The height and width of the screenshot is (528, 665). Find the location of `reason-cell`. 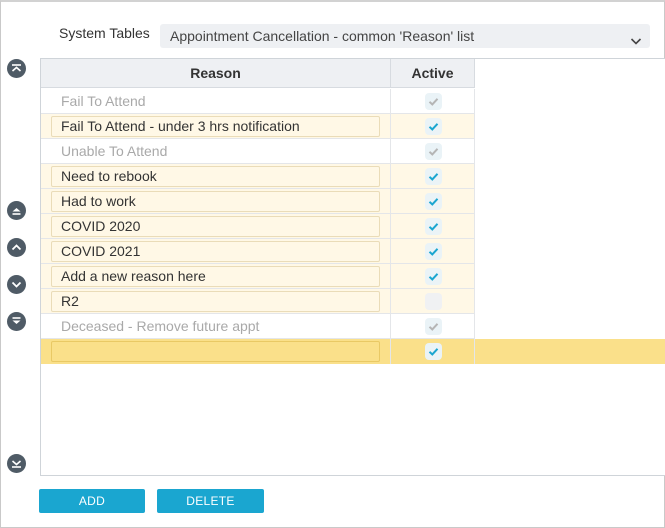

reason-cell is located at coordinates (216, 351).